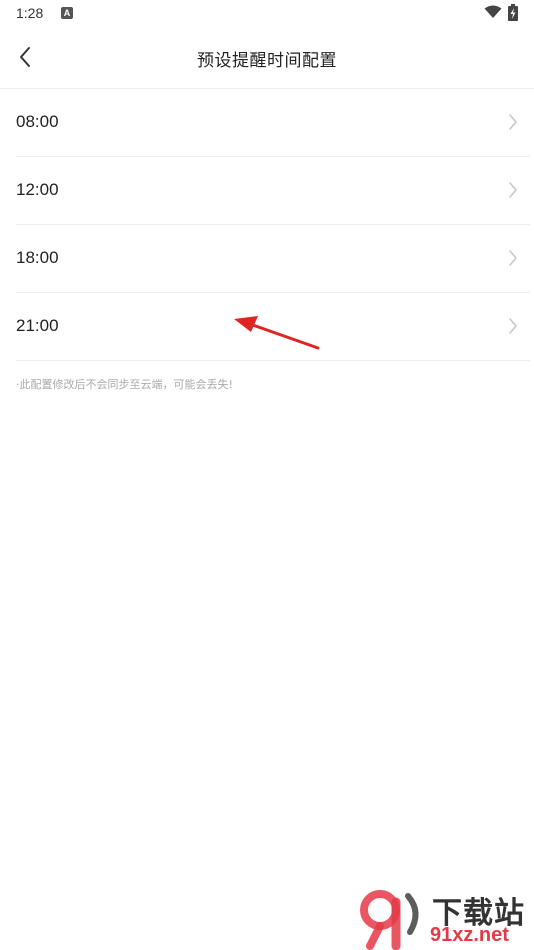 The height and width of the screenshot is (950, 534). Describe the element at coordinates (37, 189) in the screenshot. I see `time-label: 12:00` at that location.